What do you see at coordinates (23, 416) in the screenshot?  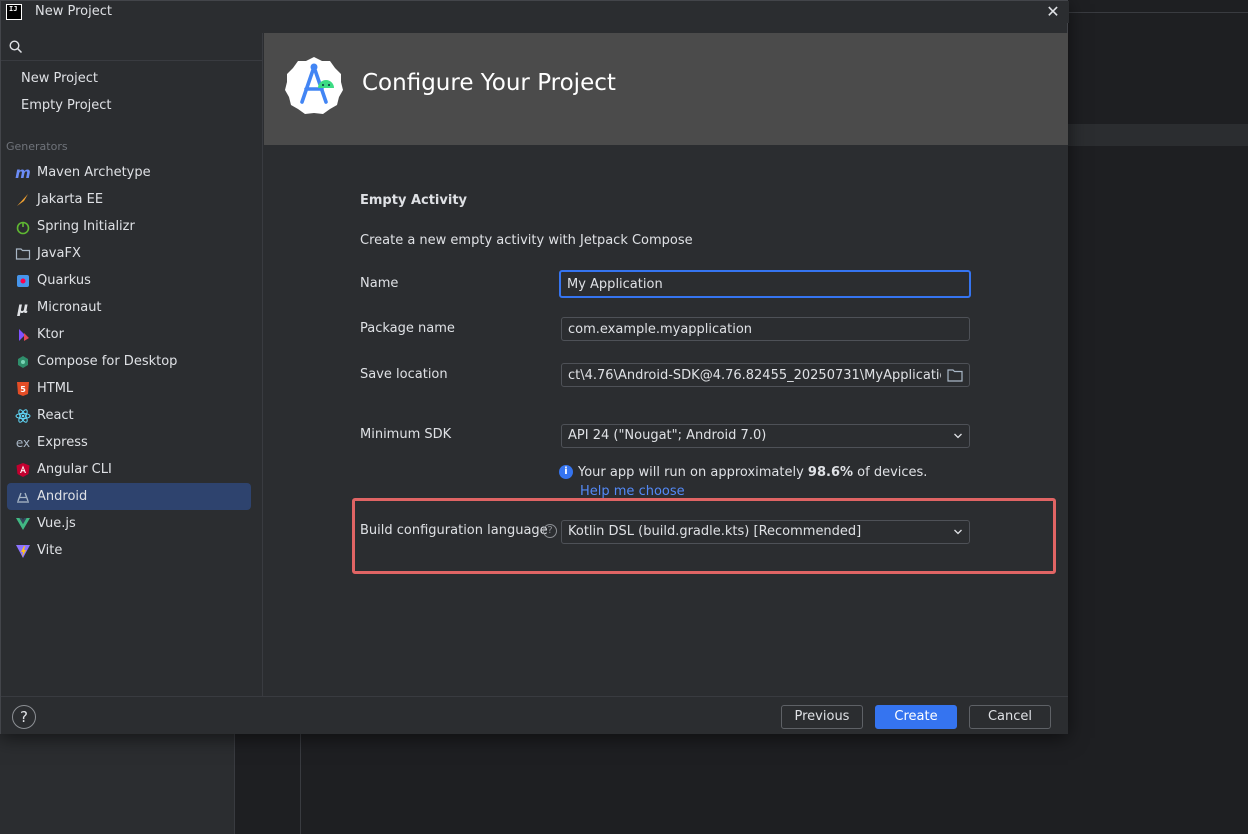 I see `react-icon` at bounding box center [23, 416].